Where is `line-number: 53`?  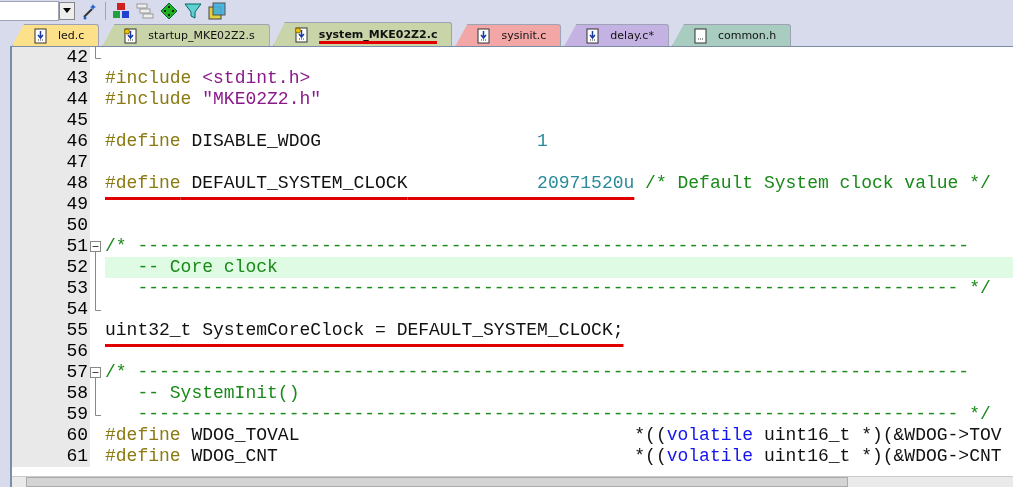 line-number: 53 is located at coordinates (51, 288).